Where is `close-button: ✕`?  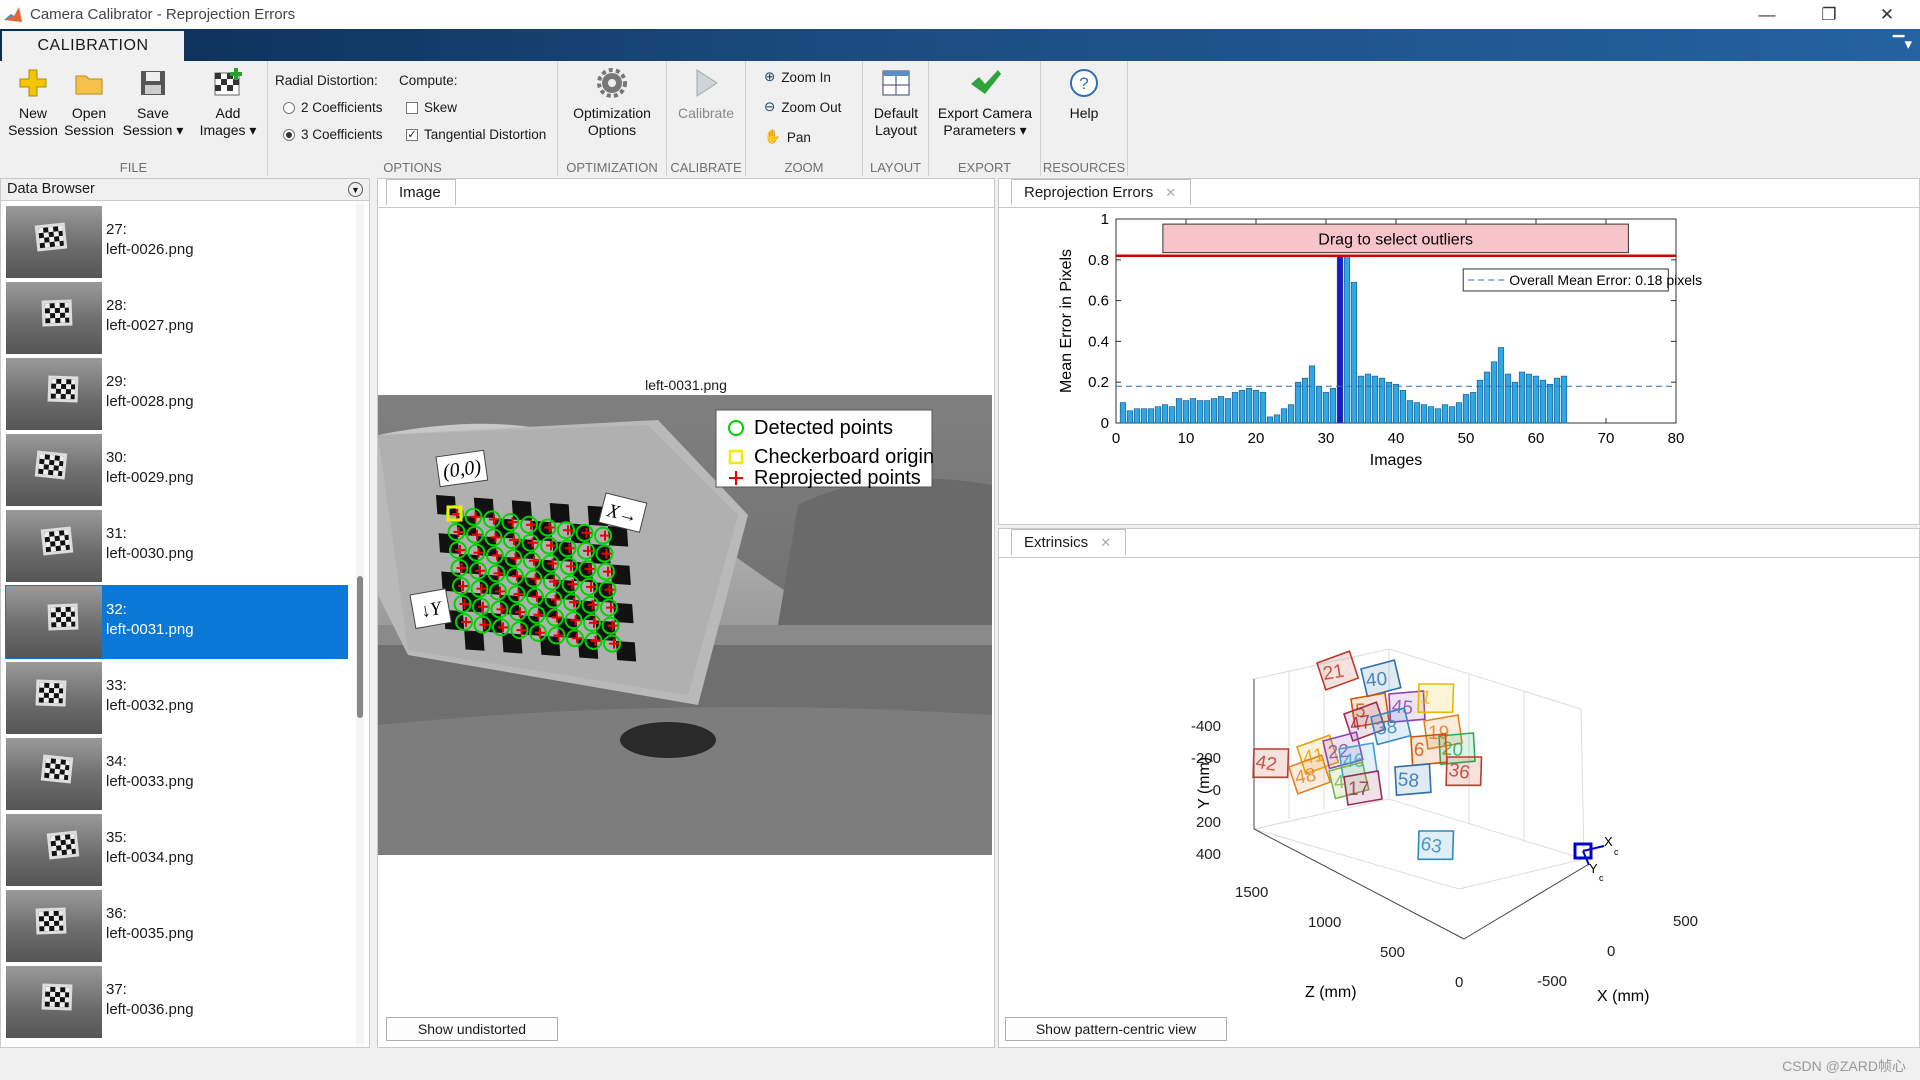
close-button: ✕ is located at coordinates (1887, 14).